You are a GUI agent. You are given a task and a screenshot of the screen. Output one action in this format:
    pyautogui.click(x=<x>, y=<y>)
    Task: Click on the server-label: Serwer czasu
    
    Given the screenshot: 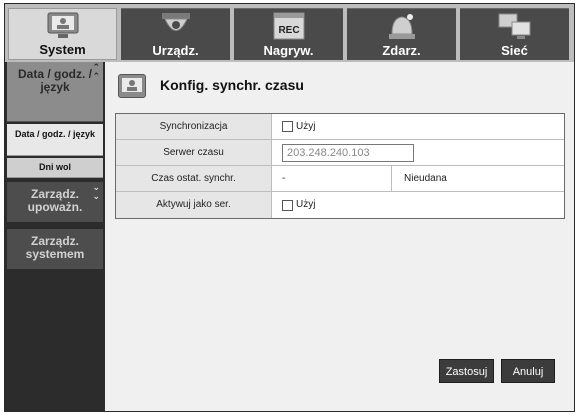 What is the action you would take?
    pyautogui.click(x=194, y=152)
    